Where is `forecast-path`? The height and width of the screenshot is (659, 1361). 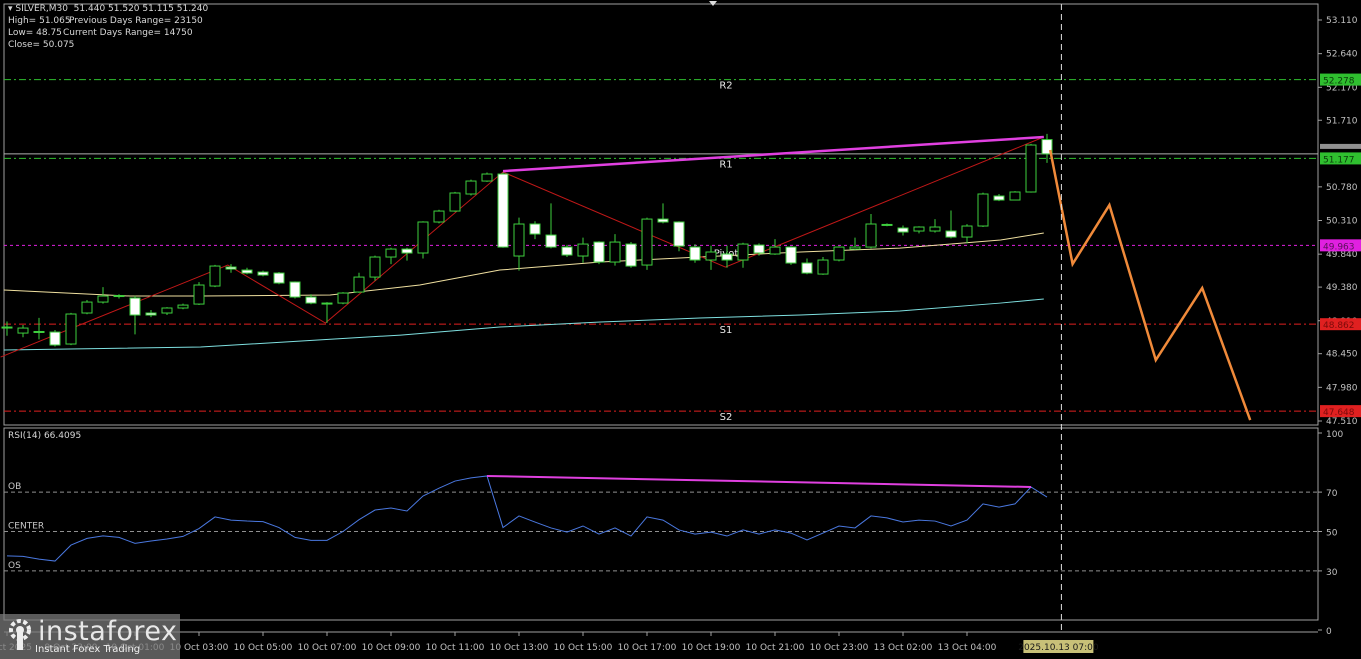 forecast-path is located at coordinates (1150, 285).